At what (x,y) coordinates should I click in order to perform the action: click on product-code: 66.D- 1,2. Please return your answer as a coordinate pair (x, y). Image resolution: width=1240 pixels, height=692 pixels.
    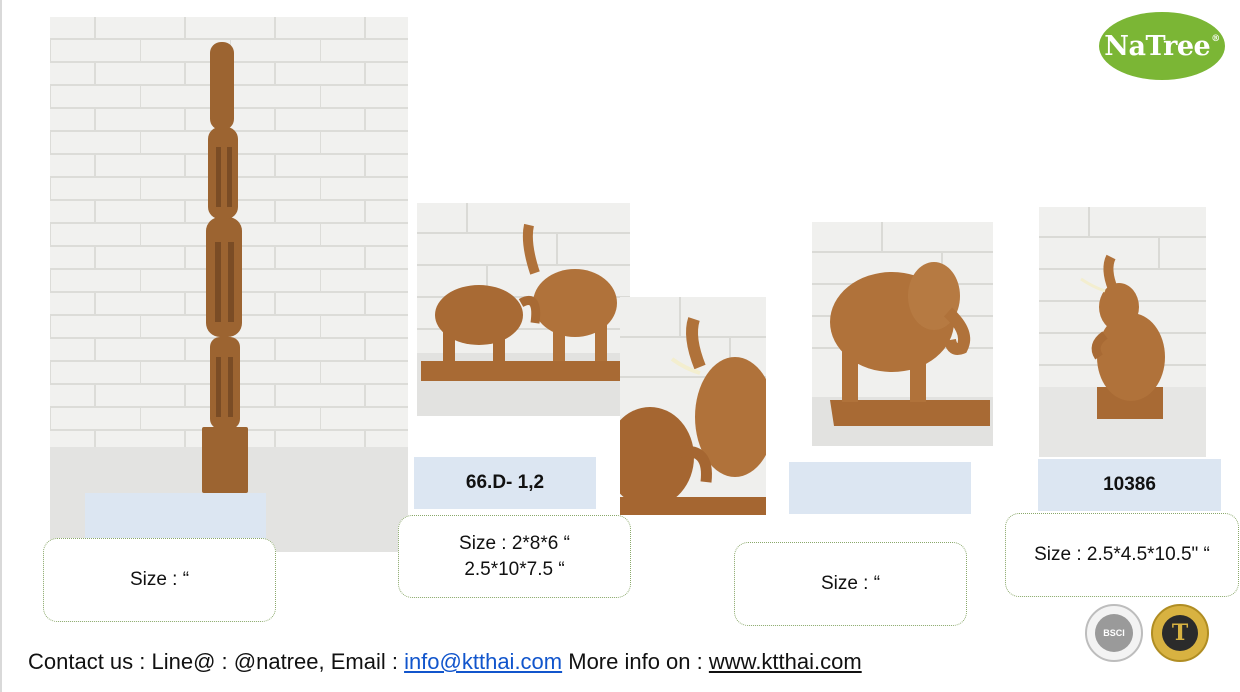
    Looking at the image, I should click on (505, 482).